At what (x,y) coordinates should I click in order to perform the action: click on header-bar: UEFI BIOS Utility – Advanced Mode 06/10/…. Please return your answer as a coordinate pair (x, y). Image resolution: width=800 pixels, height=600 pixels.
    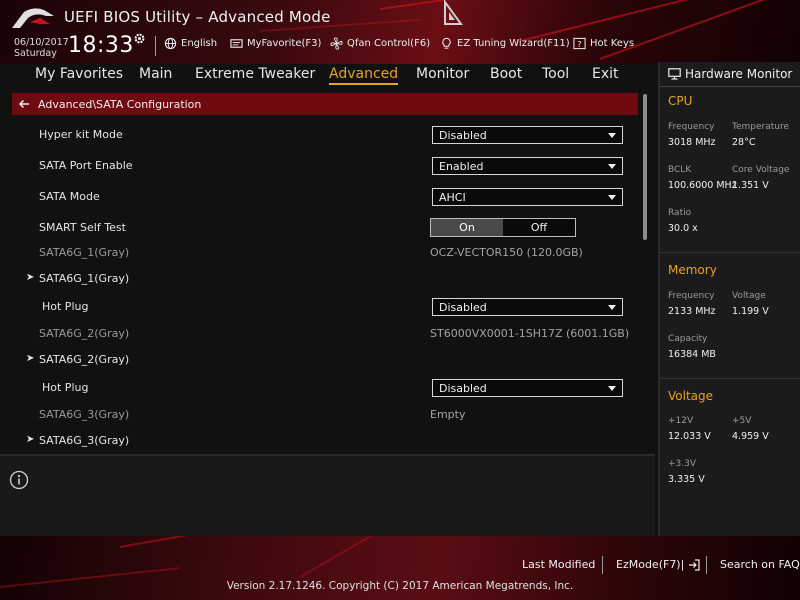
    Looking at the image, I should click on (400, 32).